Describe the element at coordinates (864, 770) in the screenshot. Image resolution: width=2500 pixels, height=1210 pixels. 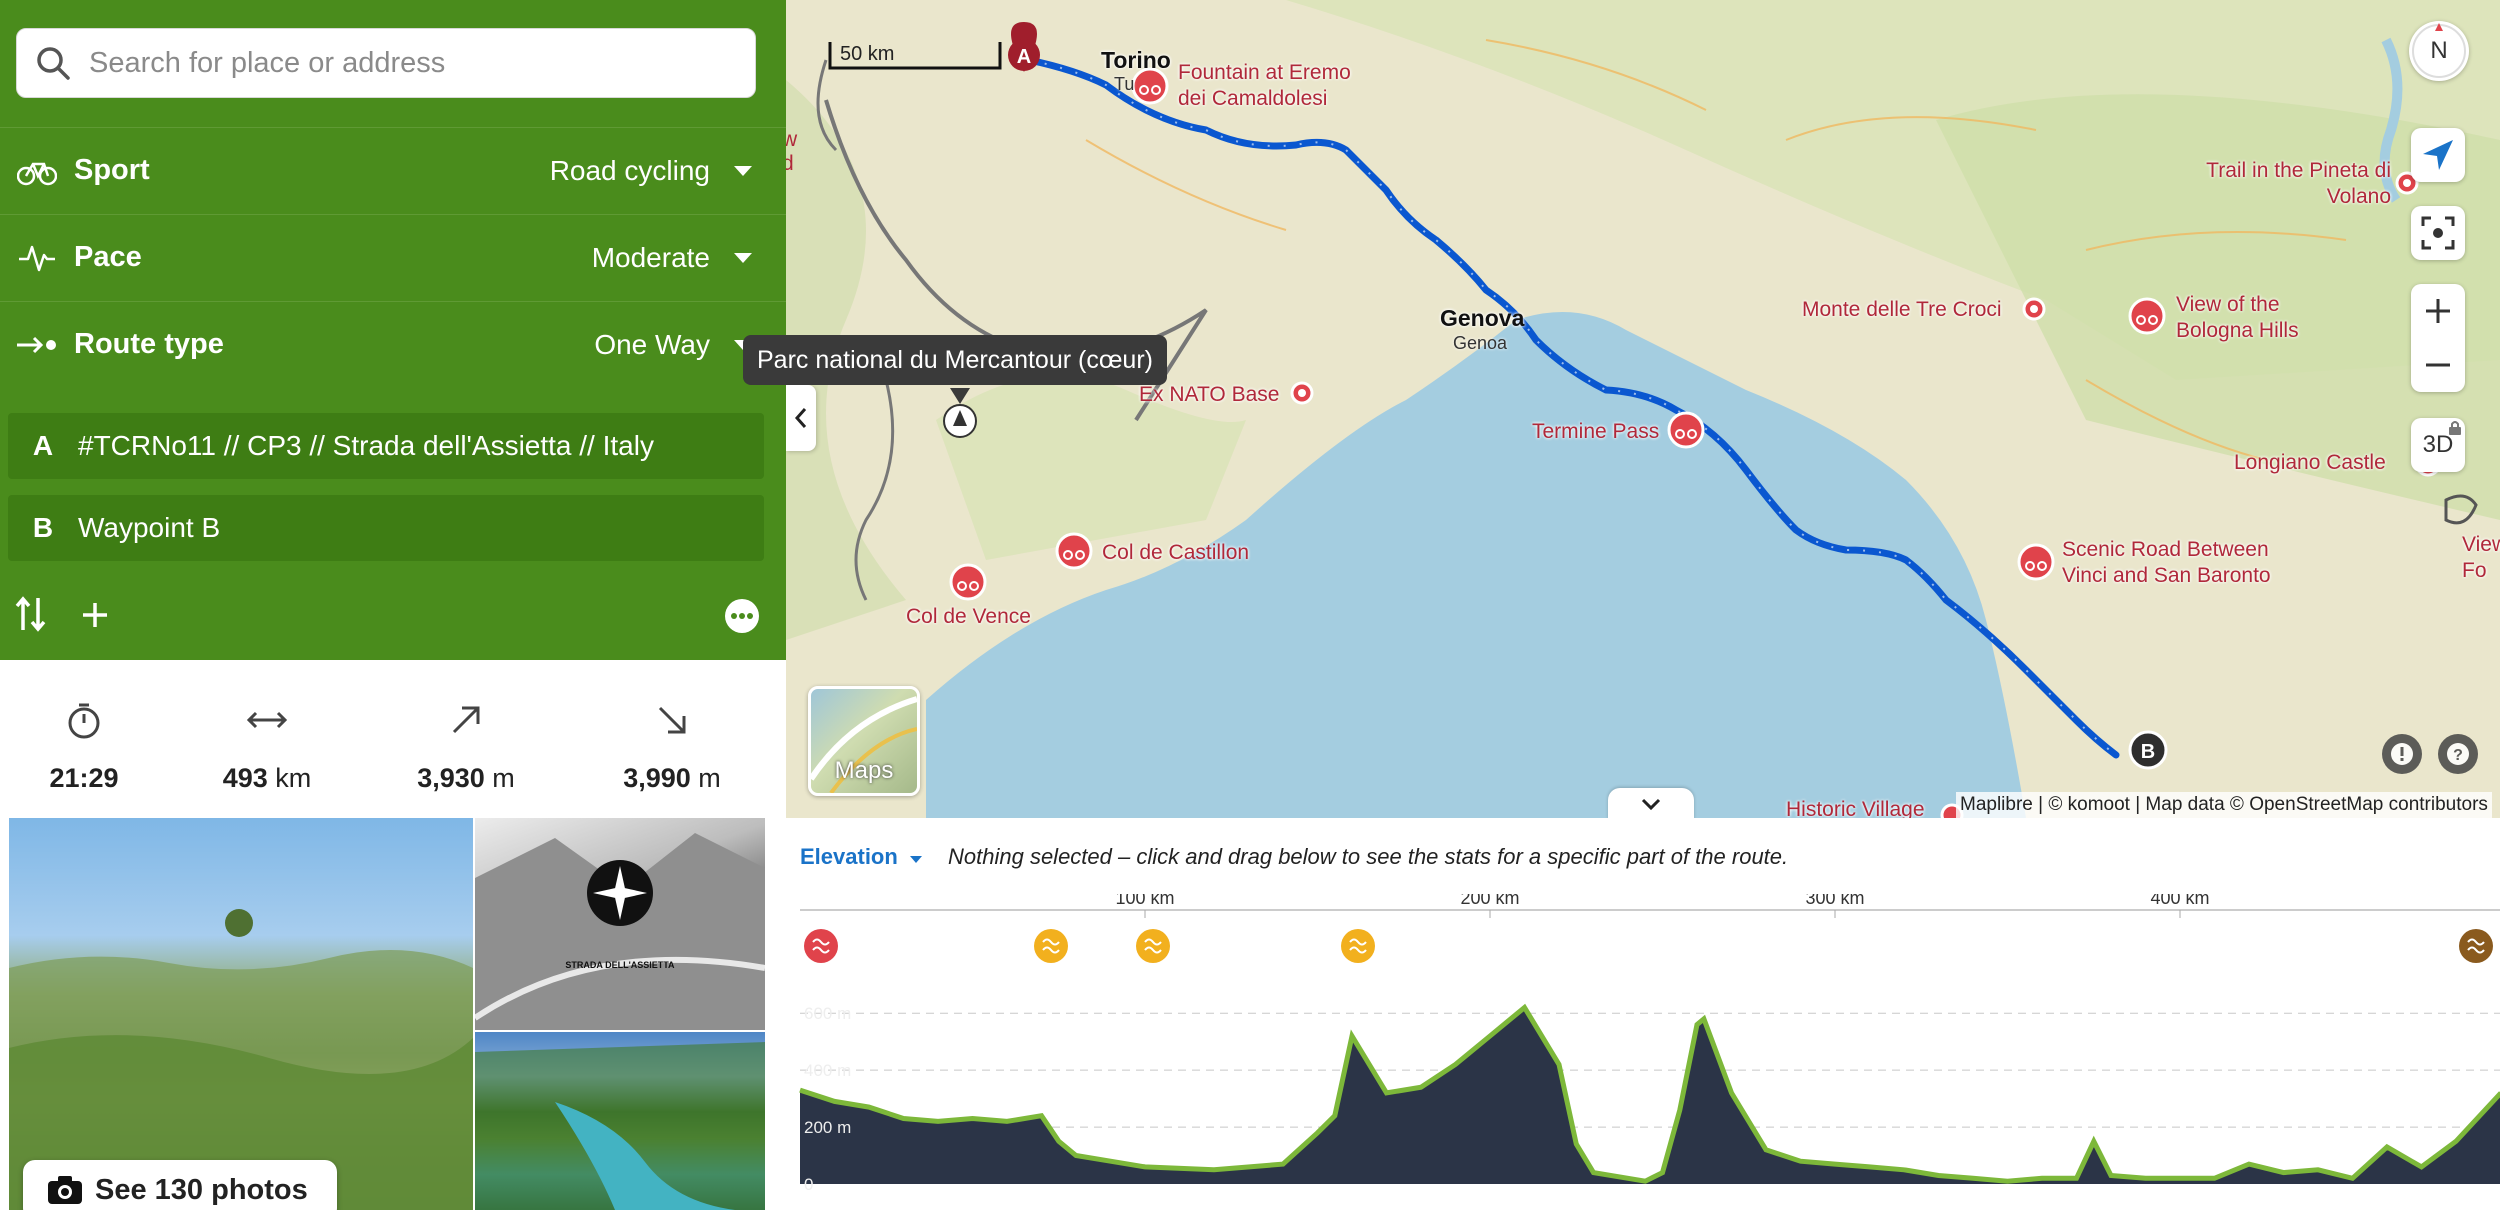
I see `map-layer-label: Maps` at that location.